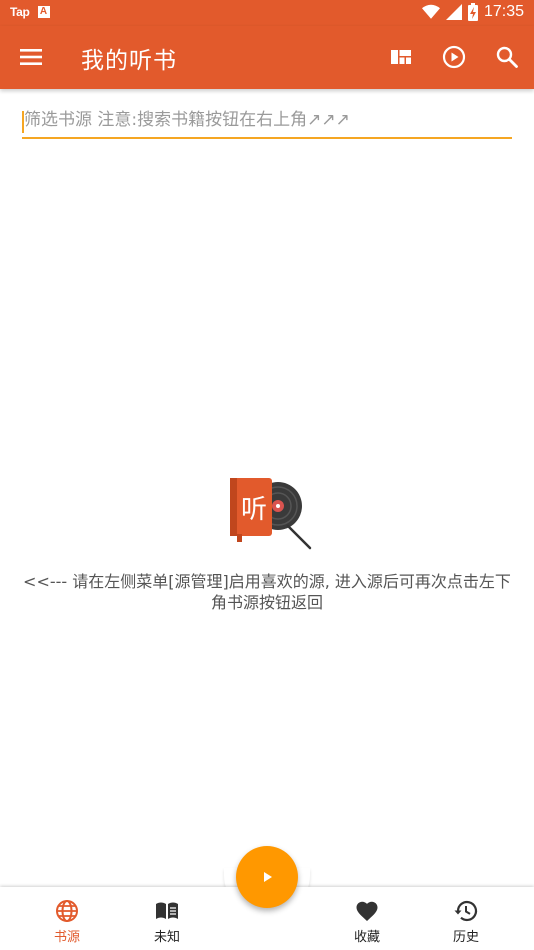 This screenshot has height=950, width=534. I want to click on status-carrier: Tap, so click(20, 12).